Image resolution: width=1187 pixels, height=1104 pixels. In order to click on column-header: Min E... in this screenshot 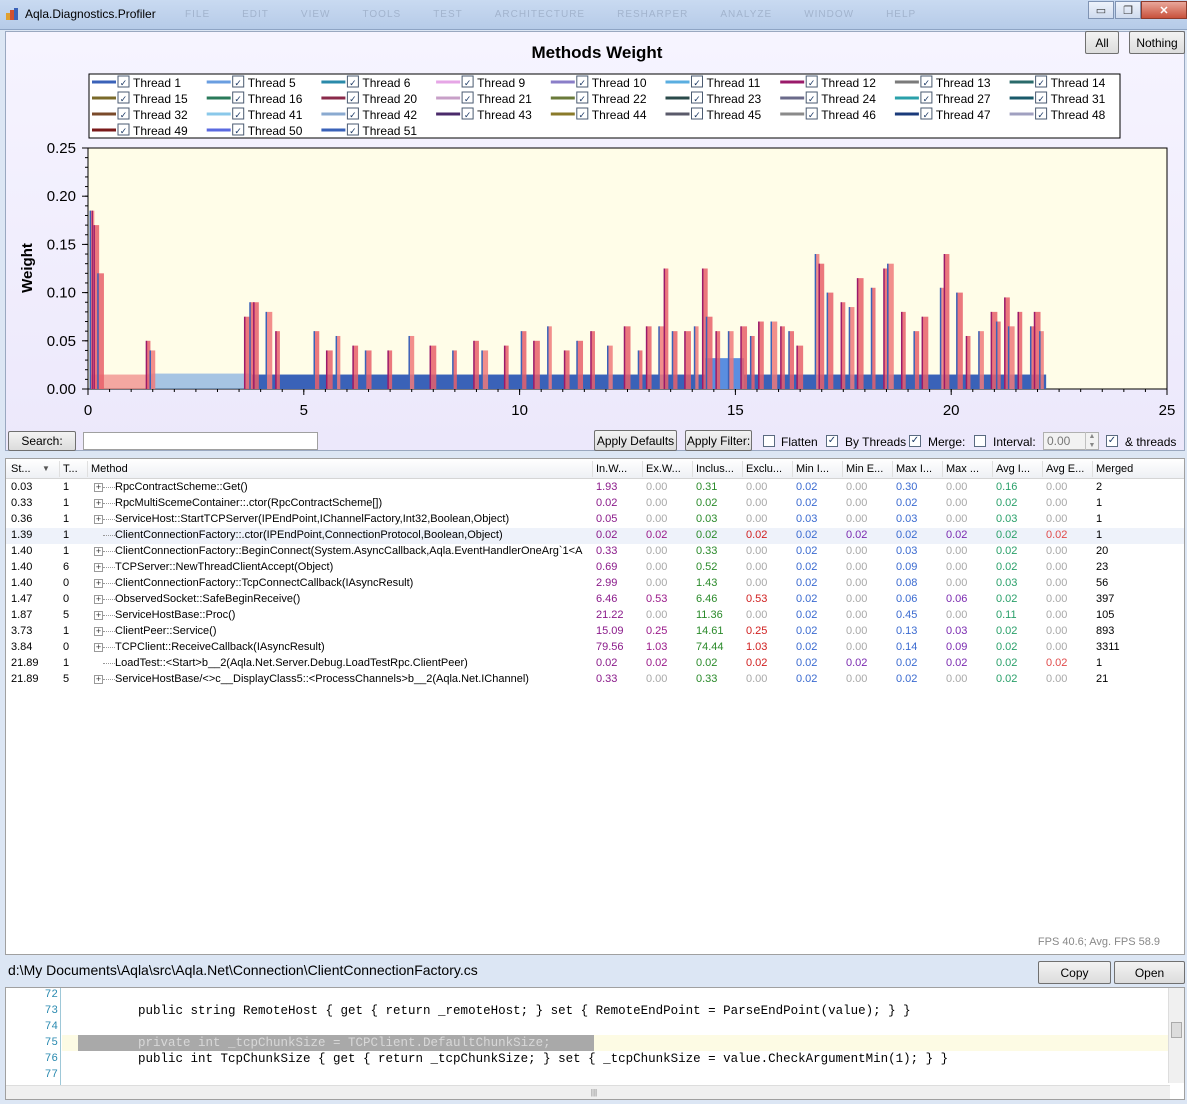, I will do `click(869, 469)`.